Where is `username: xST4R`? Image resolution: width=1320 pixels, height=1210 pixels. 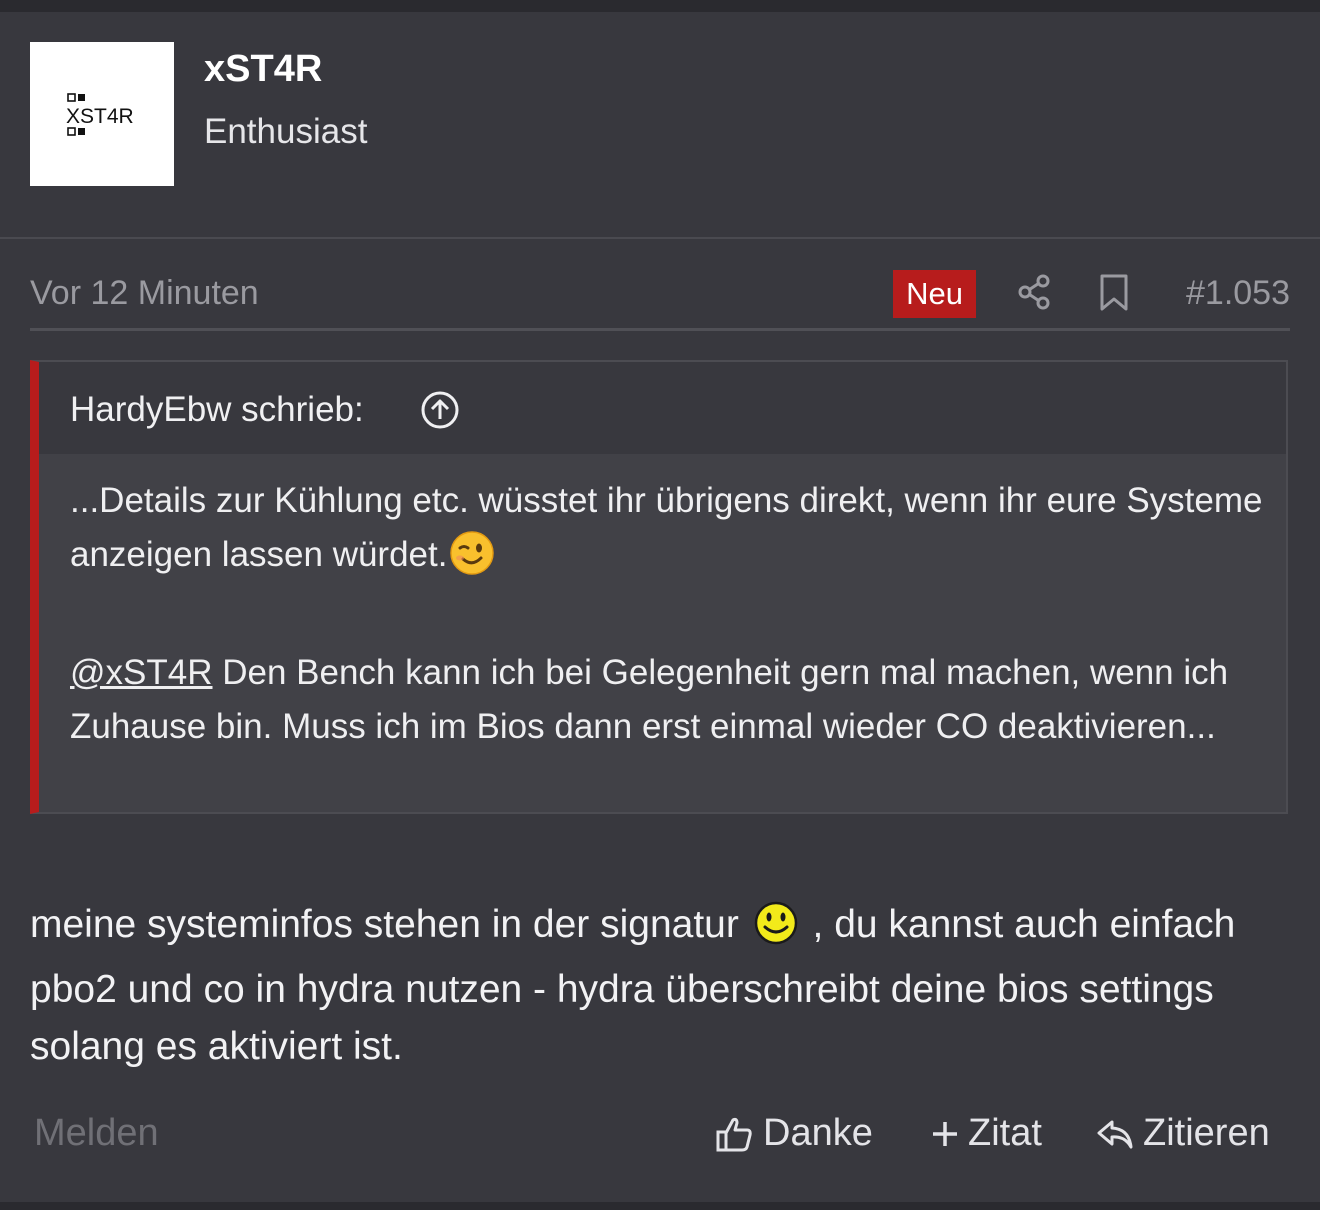 username: xST4R is located at coordinates (263, 69).